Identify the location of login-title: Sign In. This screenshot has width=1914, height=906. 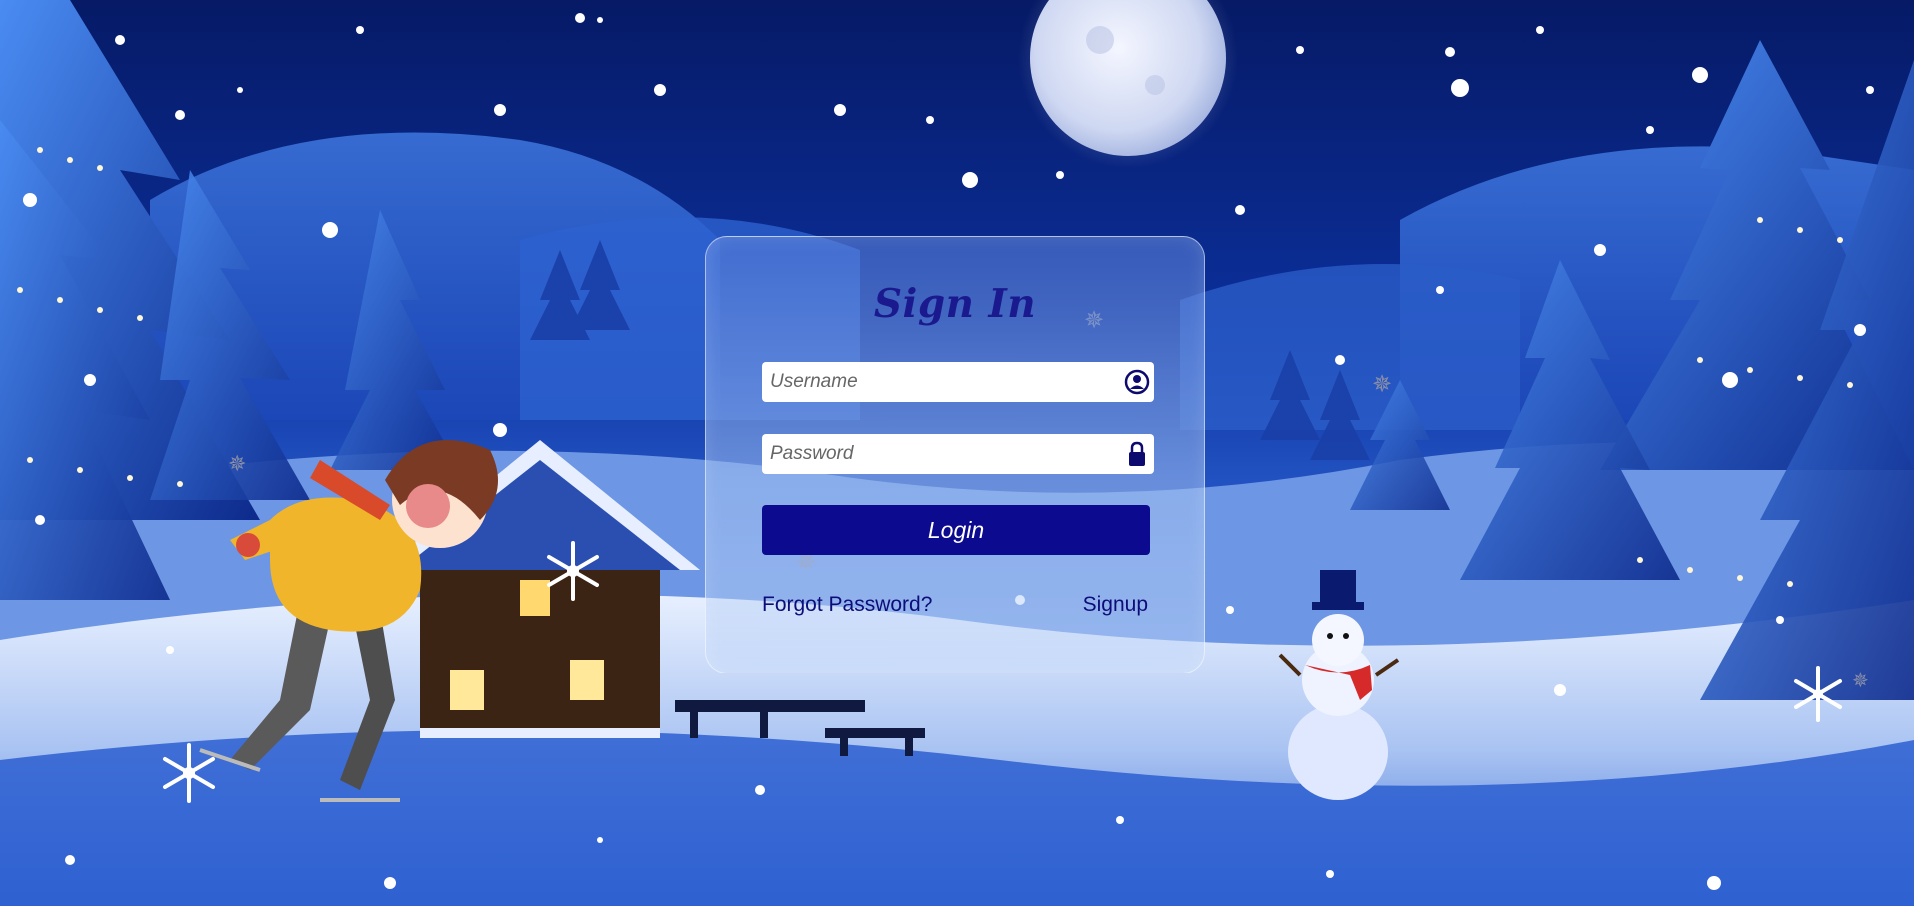
(955, 304).